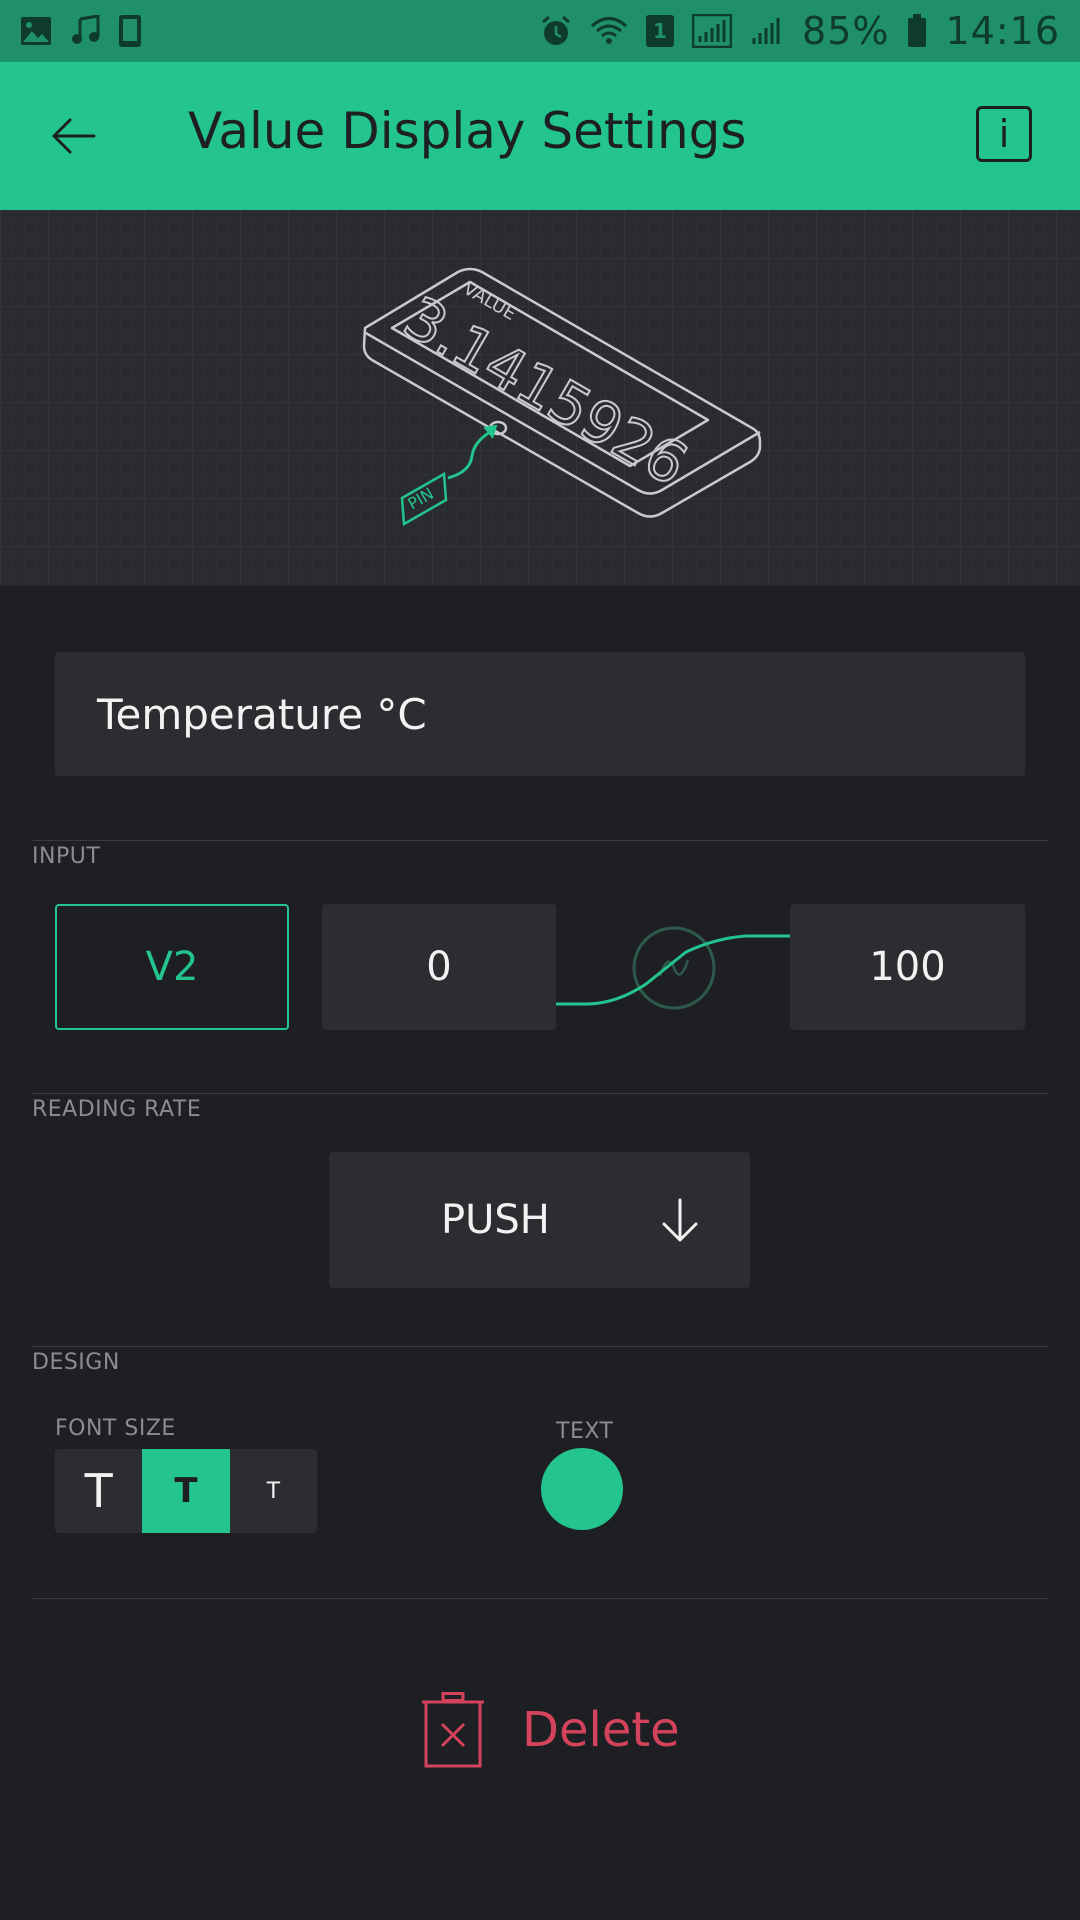 Image resolution: width=1080 pixels, height=1920 pixels. Describe the element at coordinates (800, 31) in the screenshot. I see `status-bar-system: 1 85% 14:16` at that location.